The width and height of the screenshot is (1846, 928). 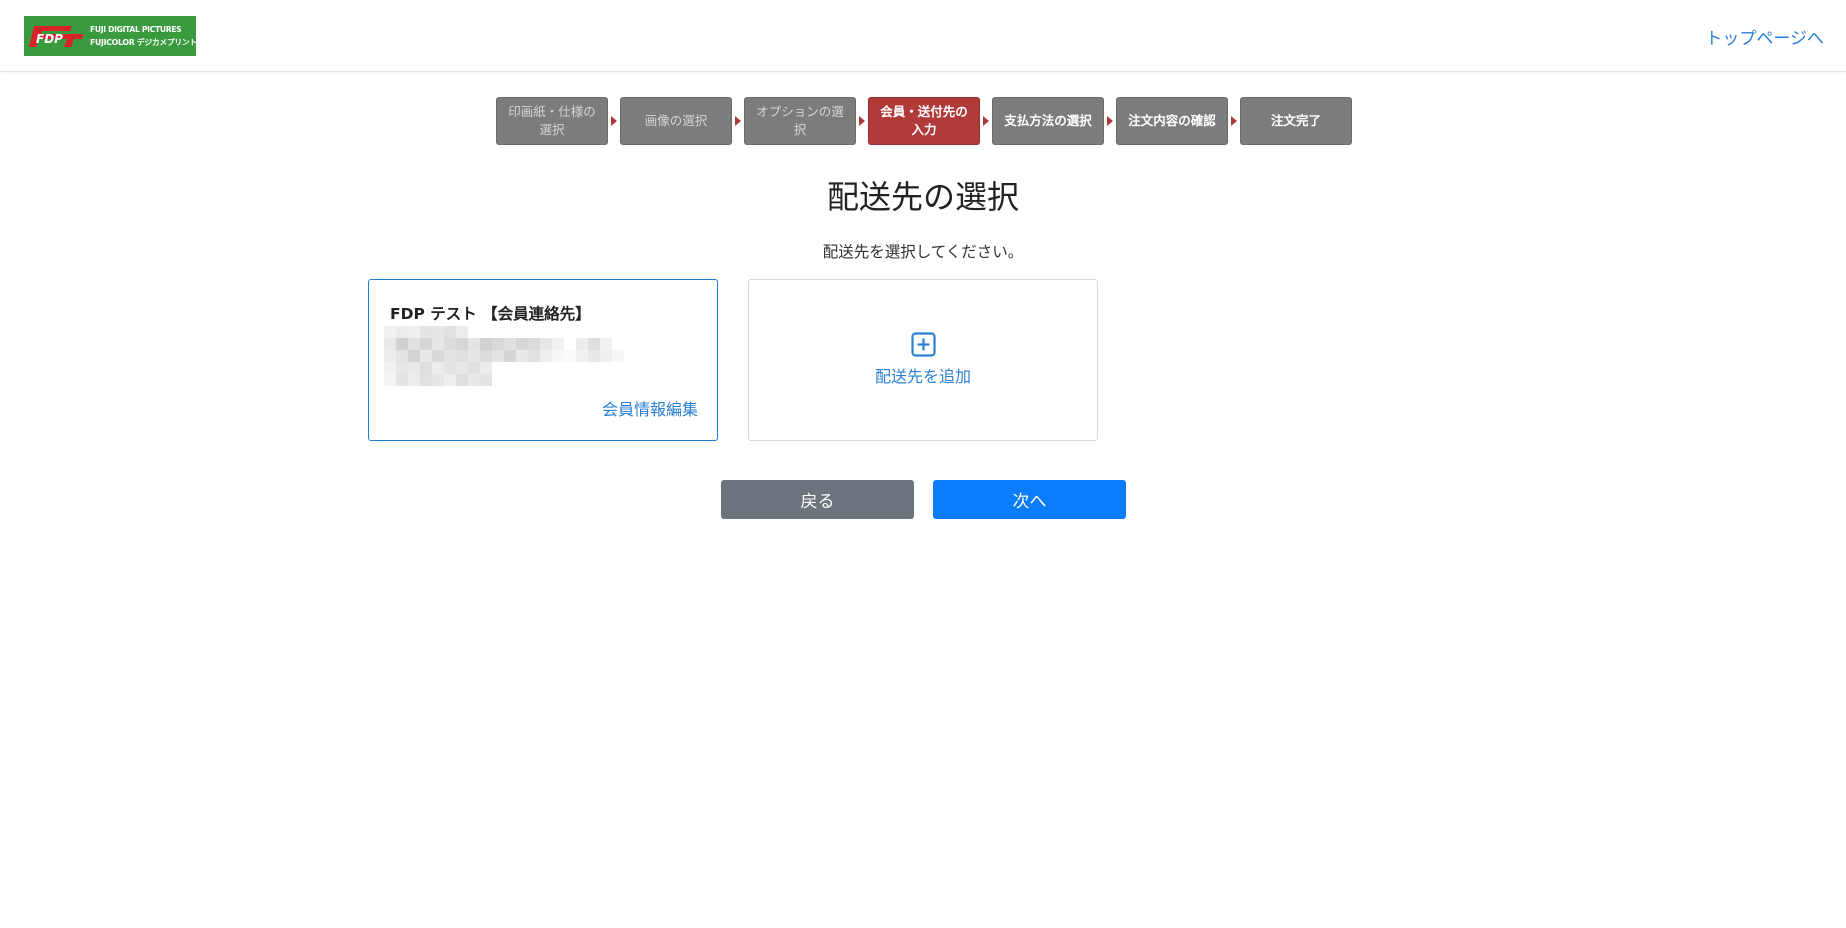 What do you see at coordinates (817, 499) in the screenshot?
I see `back-button: 戻る` at bounding box center [817, 499].